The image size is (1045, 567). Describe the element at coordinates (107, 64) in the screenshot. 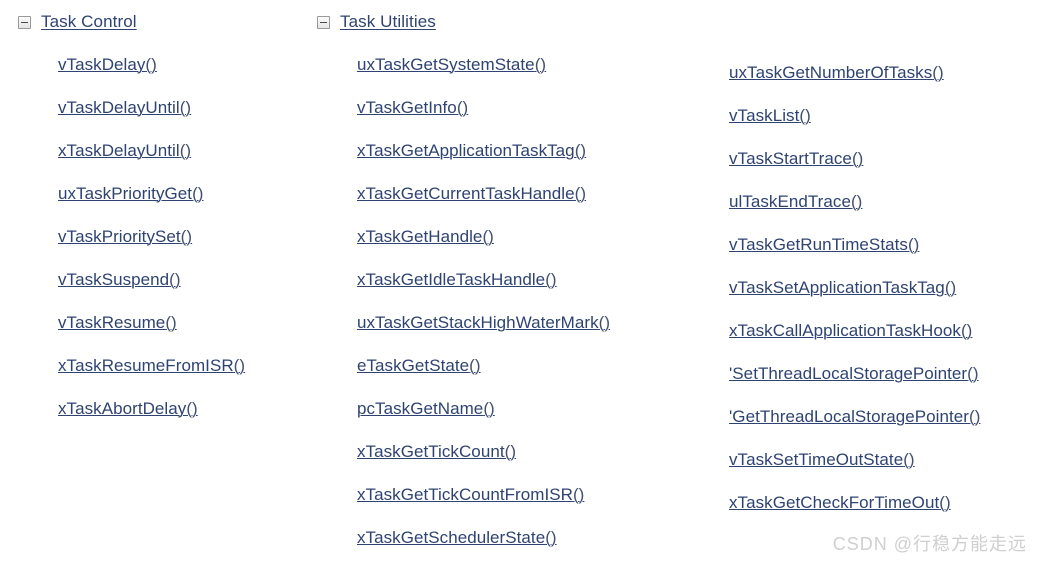

I see `function-link: vTaskDelay()` at that location.